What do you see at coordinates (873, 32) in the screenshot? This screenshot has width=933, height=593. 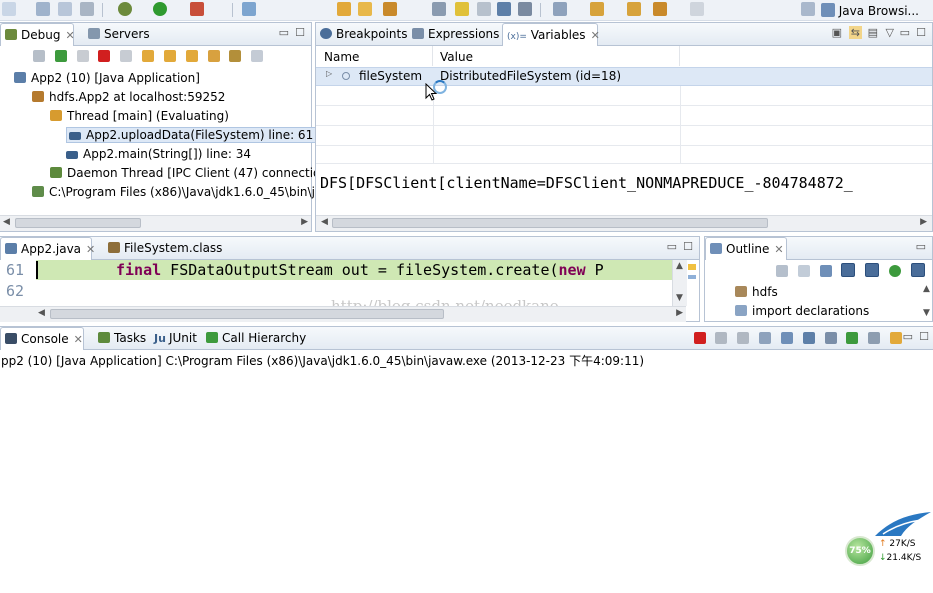 I see `layout-icon: ▤` at bounding box center [873, 32].